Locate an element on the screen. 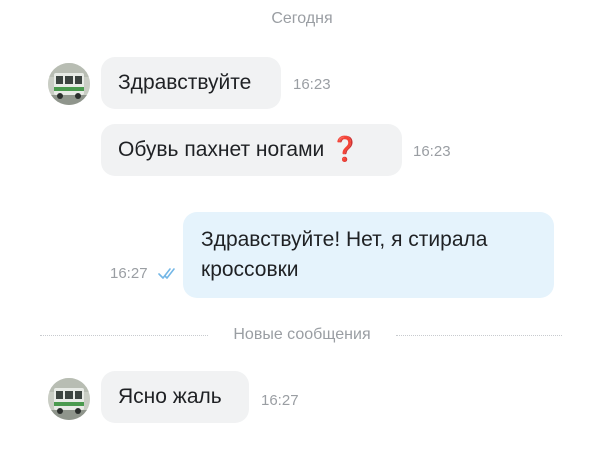 The image size is (604, 452). date-separator: Сегодня is located at coordinates (302, 18).